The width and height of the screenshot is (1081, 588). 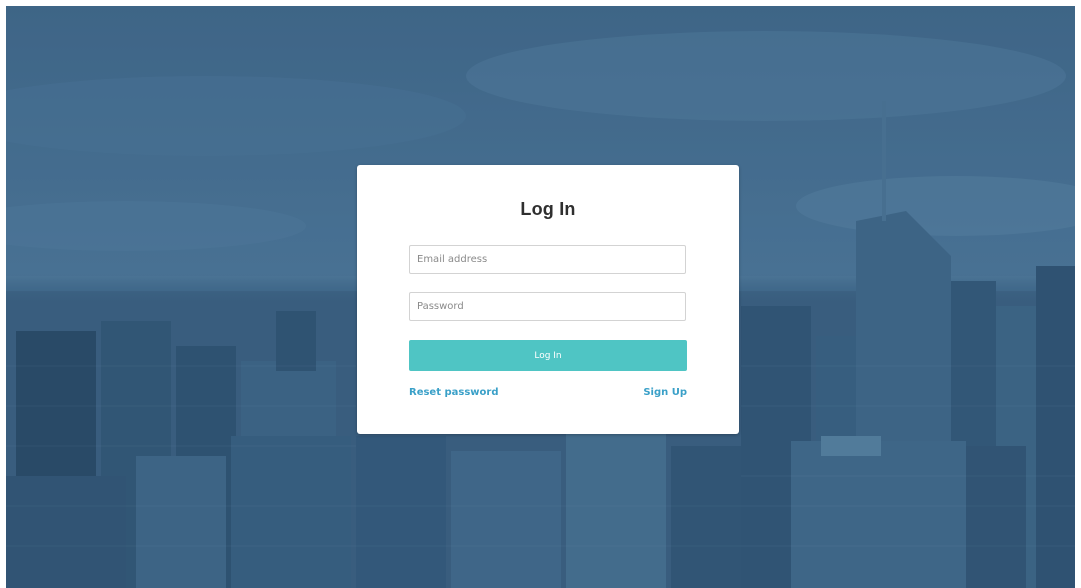 What do you see at coordinates (548, 355) in the screenshot?
I see `login-button: Log In` at bounding box center [548, 355].